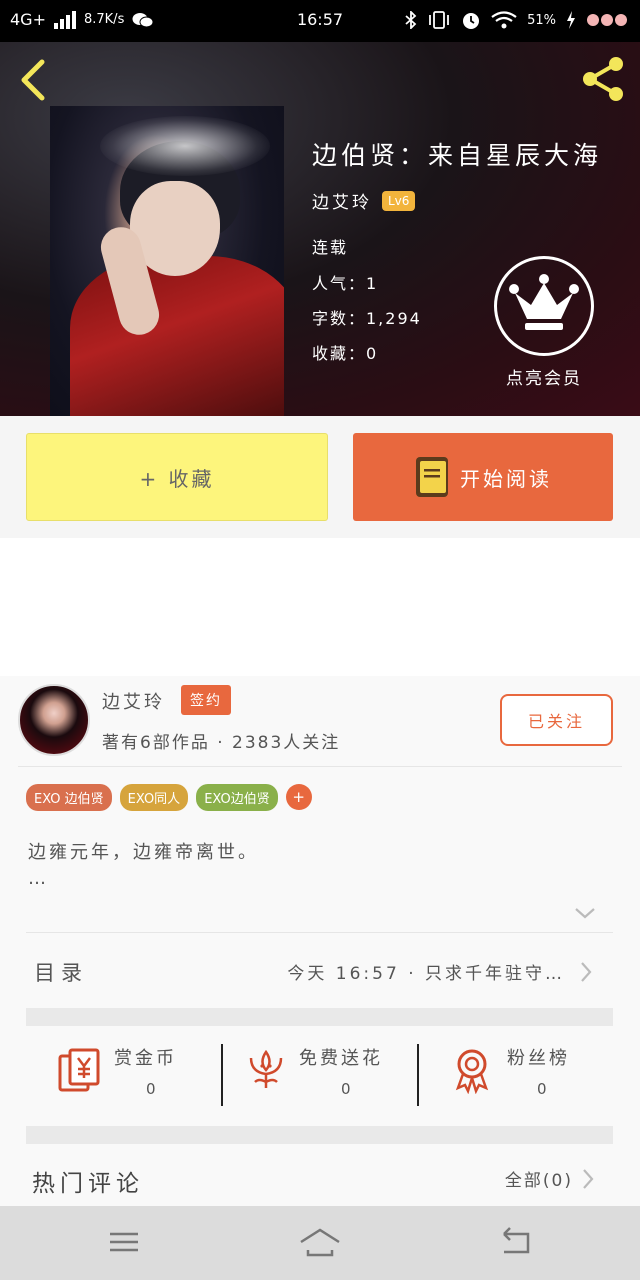 This screenshot has height=1280, width=640. I want to click on book-cover, so click(167, 261).